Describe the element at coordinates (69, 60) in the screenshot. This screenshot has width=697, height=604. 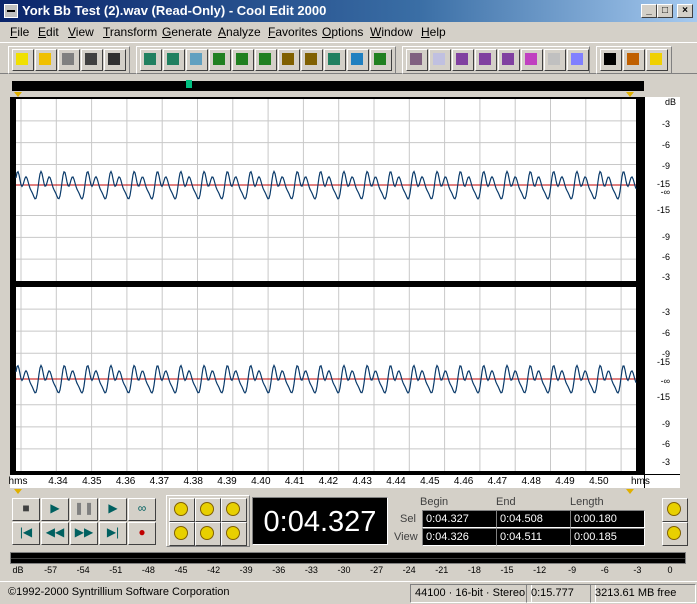
I see `save-icon` at that location.